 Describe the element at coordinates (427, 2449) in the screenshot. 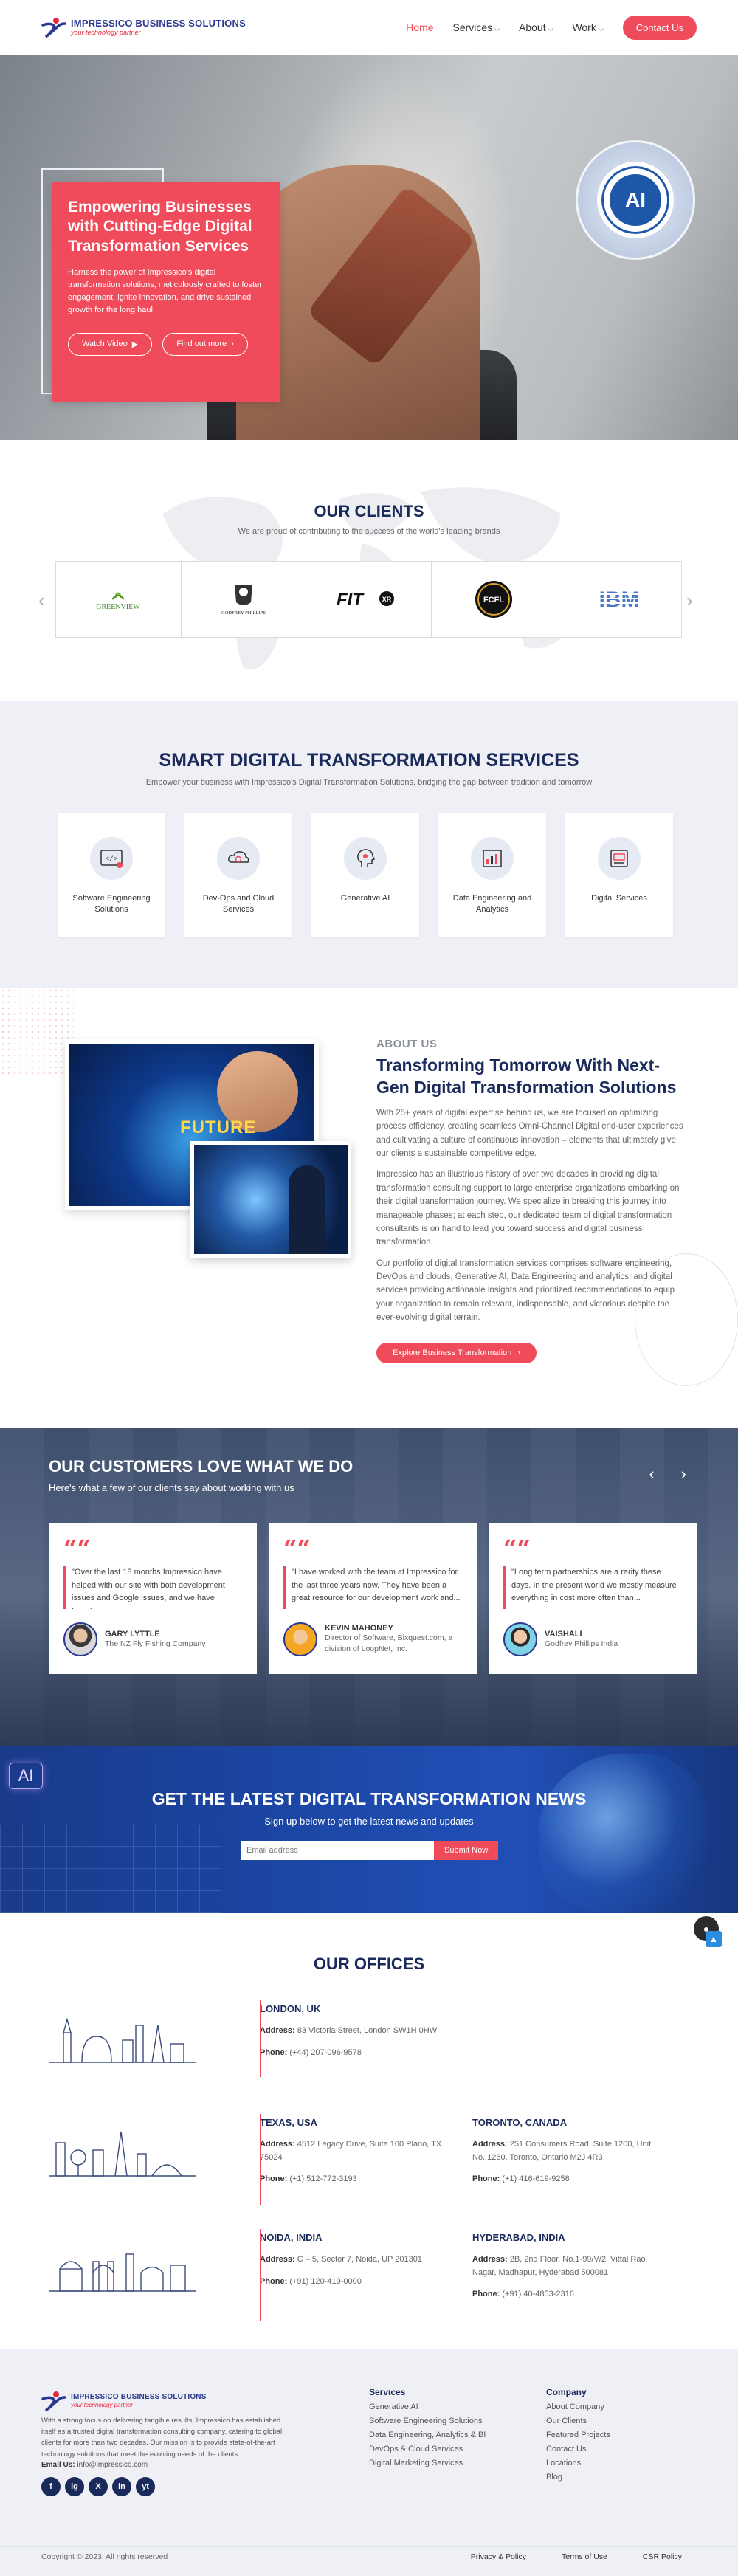

I see `footer-link: DevOps & Cloud Services` at that location.